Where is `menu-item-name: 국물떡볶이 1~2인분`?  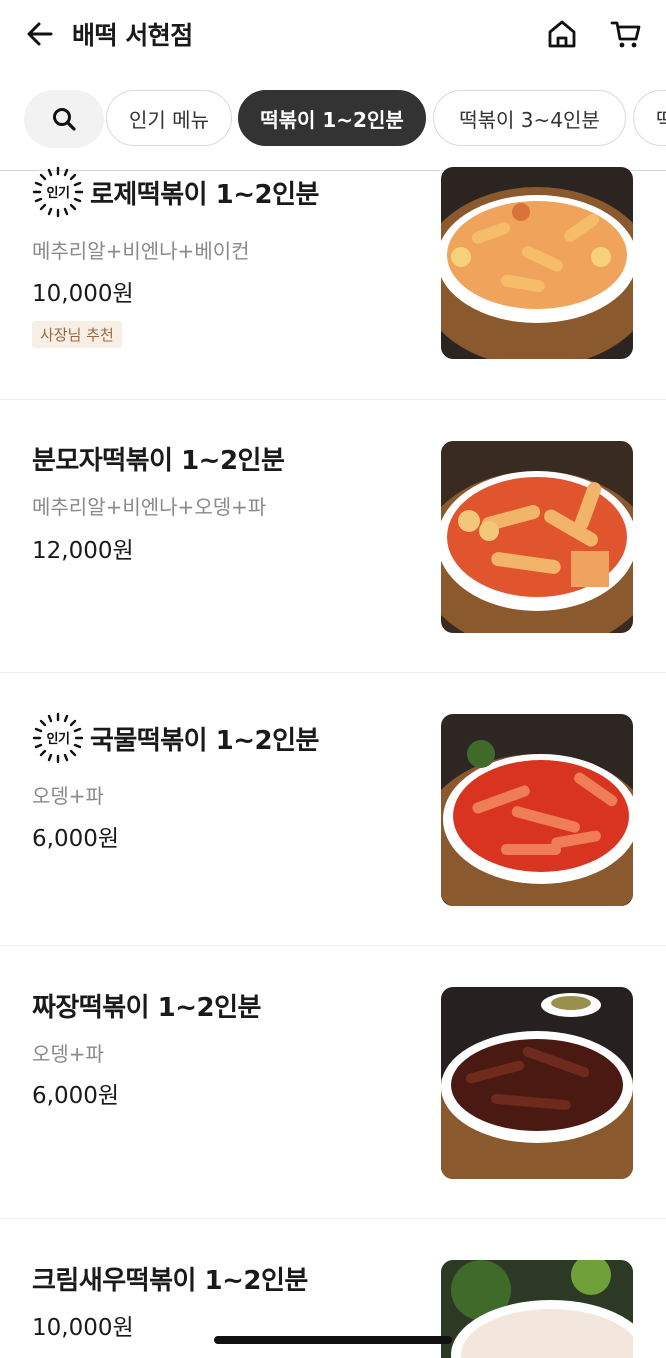
menu-item-name: 국물떡볶이 1~2인분 is located at coordinates (204, 740).